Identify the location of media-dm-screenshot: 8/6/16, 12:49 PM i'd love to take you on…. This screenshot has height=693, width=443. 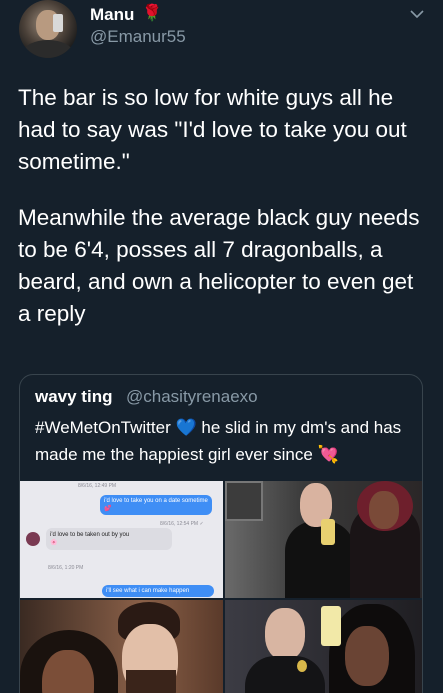
(121, 539).